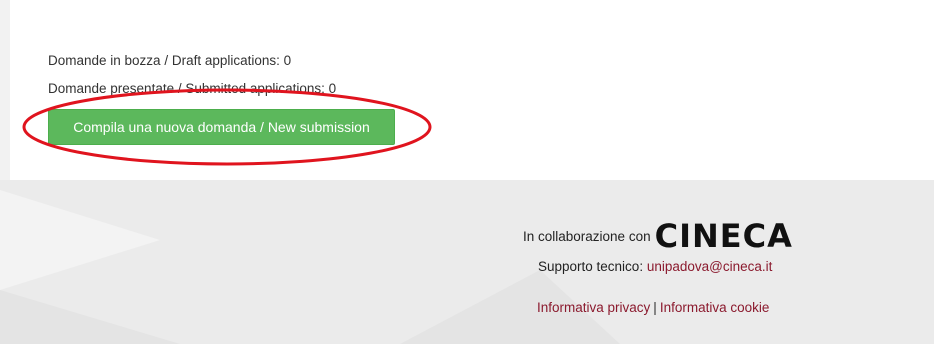 The width and height of the screenshot is (934, 344). I want to click on cookie-policy-link: Informativa cookie, so click(715, 307).